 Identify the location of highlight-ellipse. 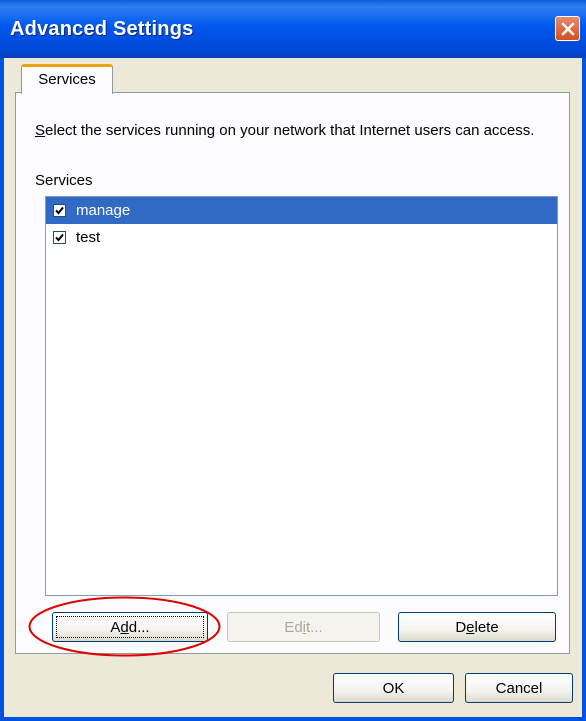
(124, 626).